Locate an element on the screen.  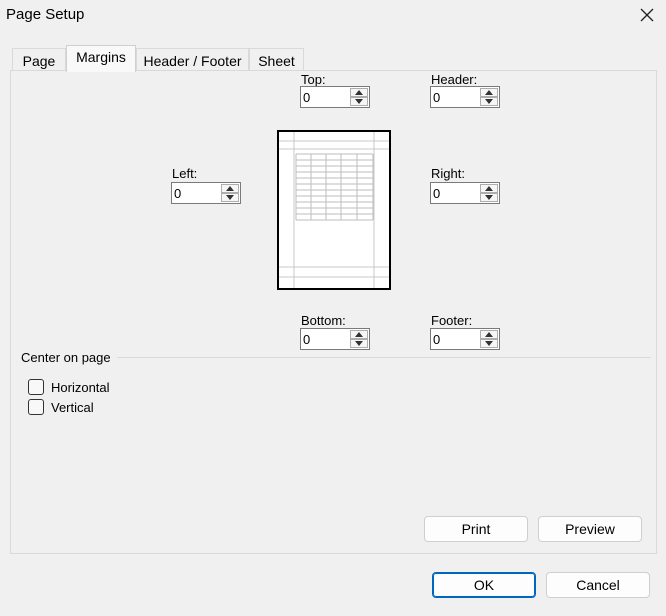
right-spin-up-button is located at coordinates (489, 188).